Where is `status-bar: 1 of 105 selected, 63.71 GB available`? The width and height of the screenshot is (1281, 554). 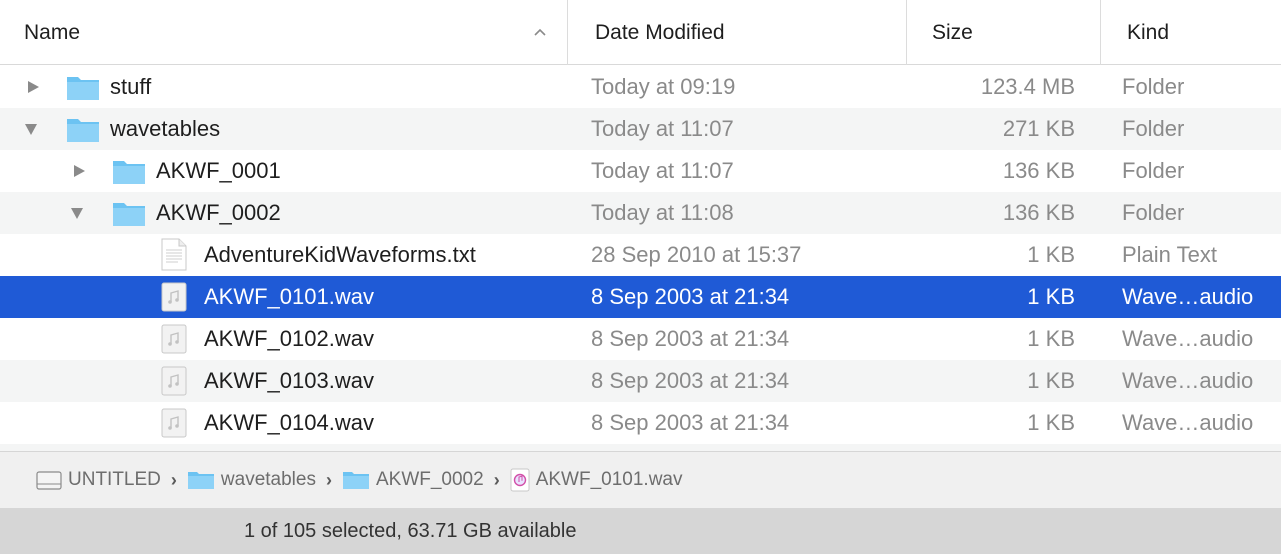
status-bar: 1 of 105 selected, 63.71 GB available is located at coordinates (640, 531).